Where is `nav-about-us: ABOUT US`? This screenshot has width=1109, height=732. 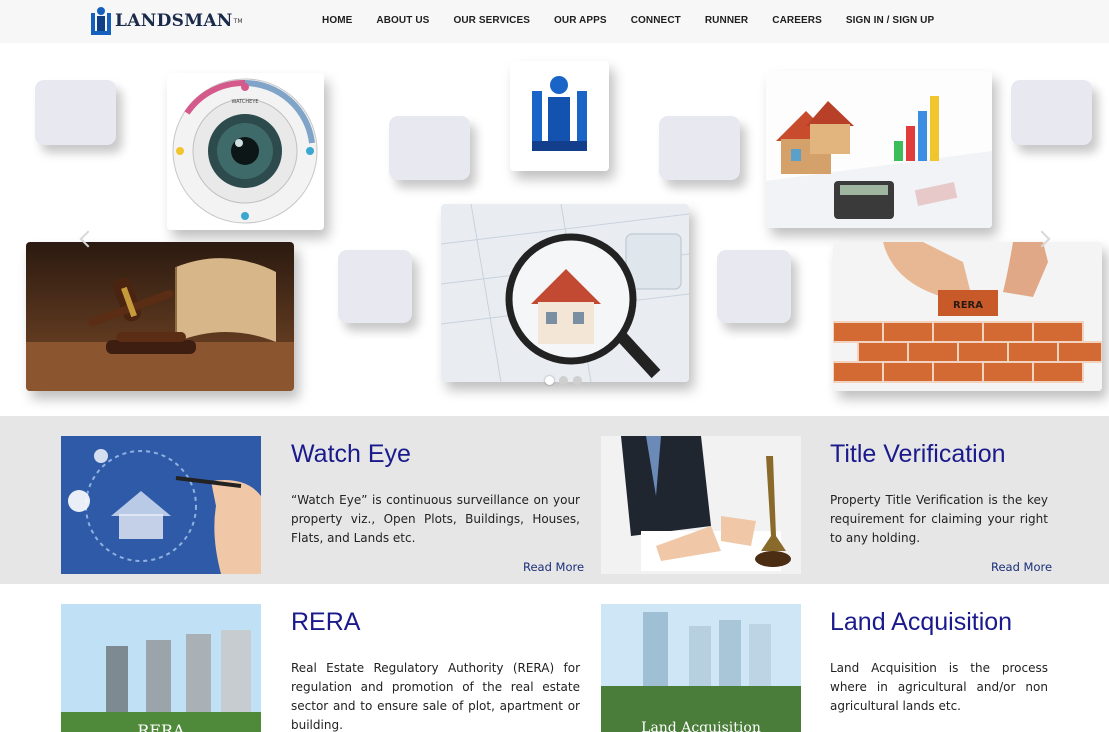
nav-about-us: ABOUT US is located at coordinates (402, 20).